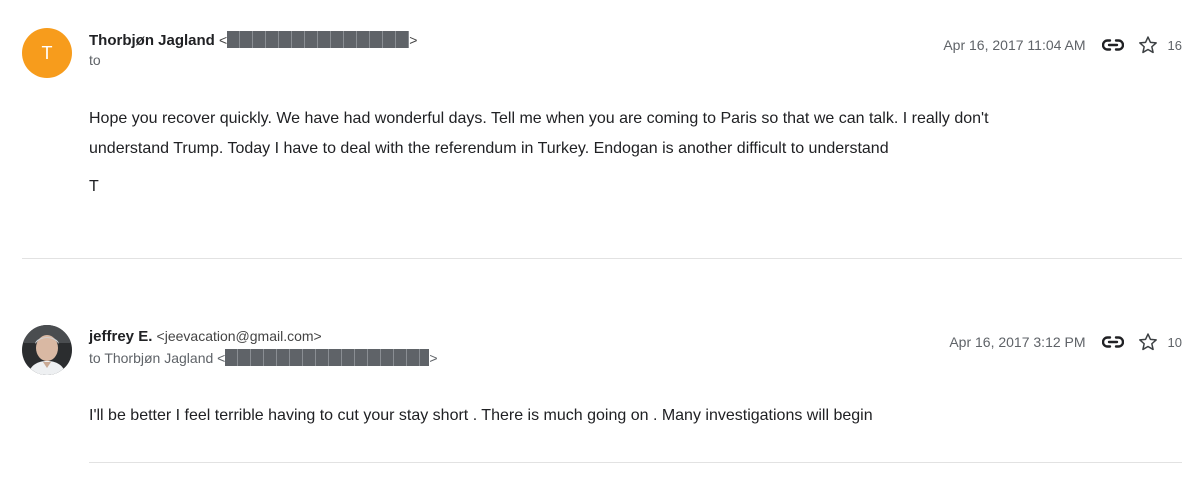  What do you see at coordinates (47, 350) in the screenshot?
I see `sender-avatar` at bounding box center [47, 350].